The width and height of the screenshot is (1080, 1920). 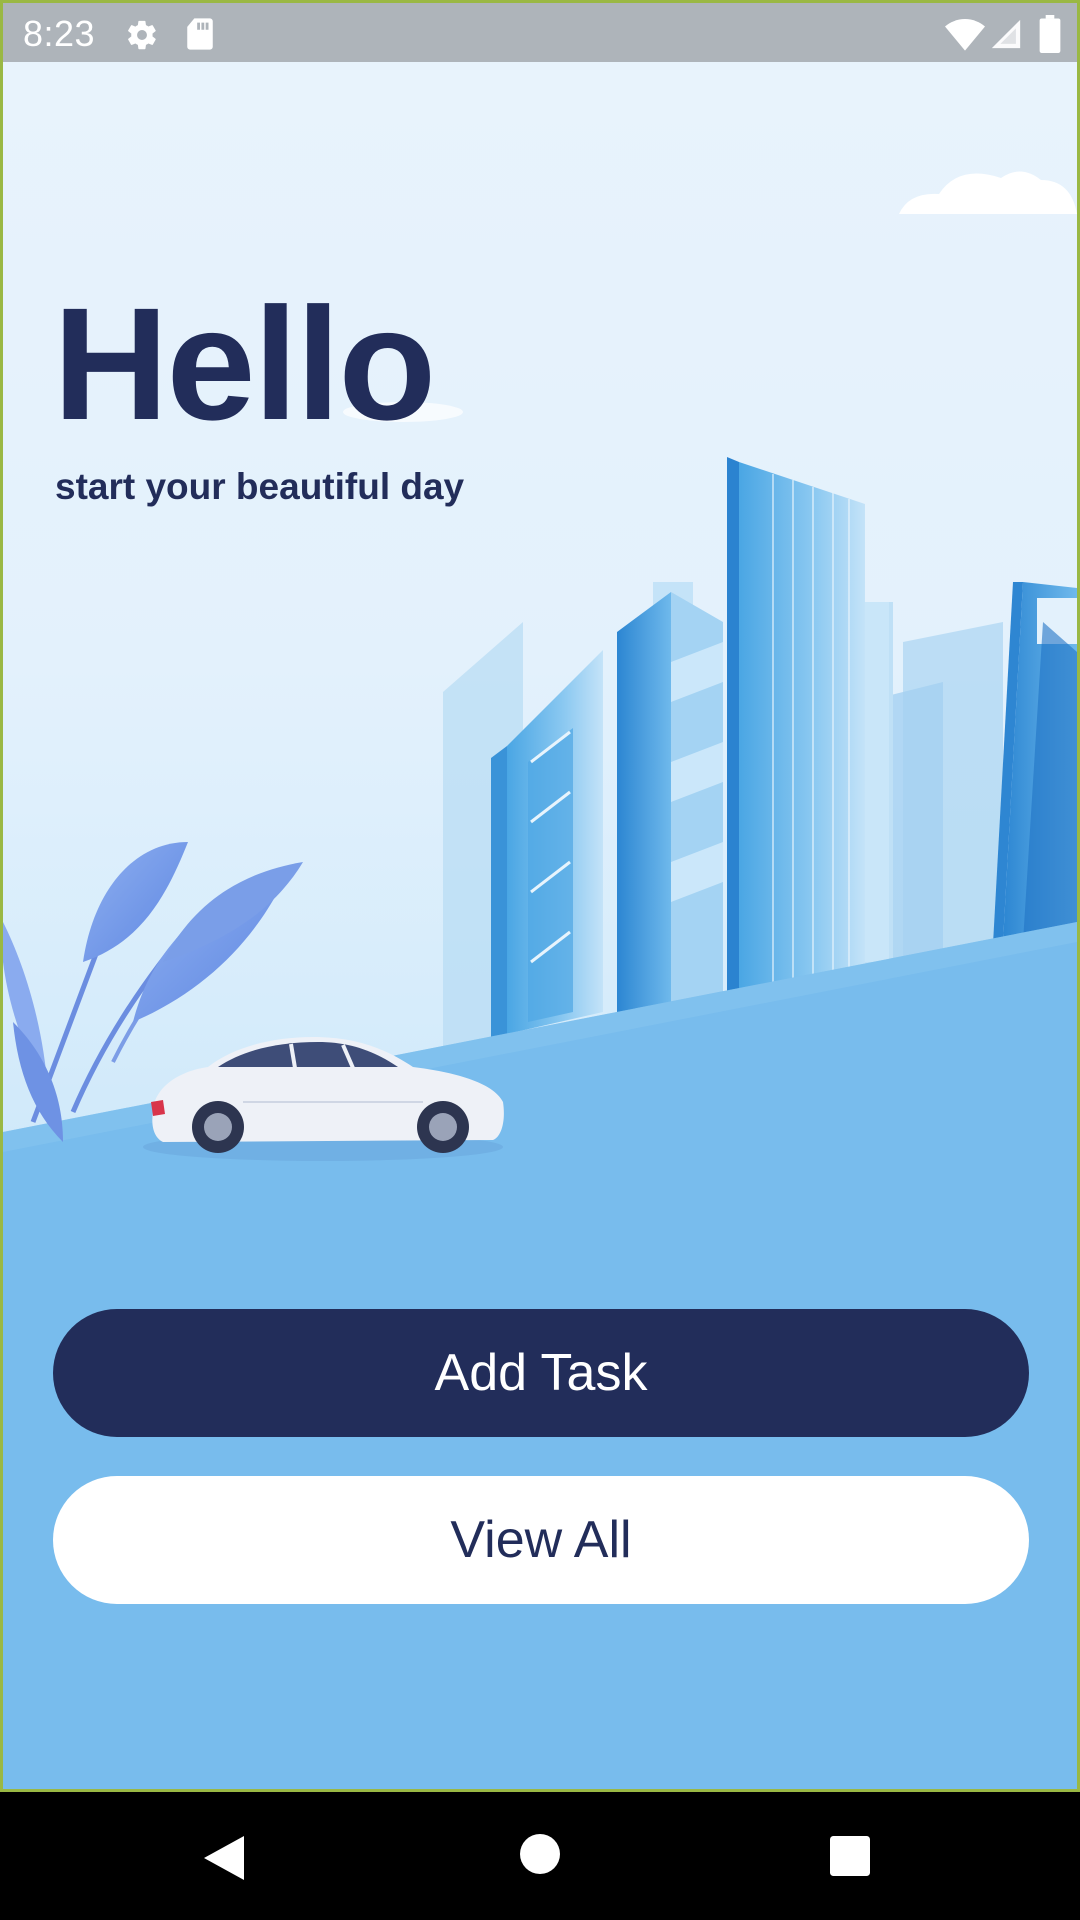 I want to click on view-all-button: View All, so click(x=541, y=1540).